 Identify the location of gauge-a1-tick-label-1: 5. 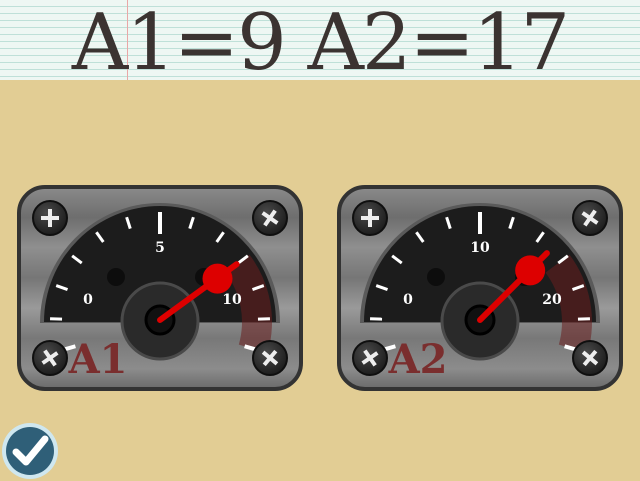
(160, 248).